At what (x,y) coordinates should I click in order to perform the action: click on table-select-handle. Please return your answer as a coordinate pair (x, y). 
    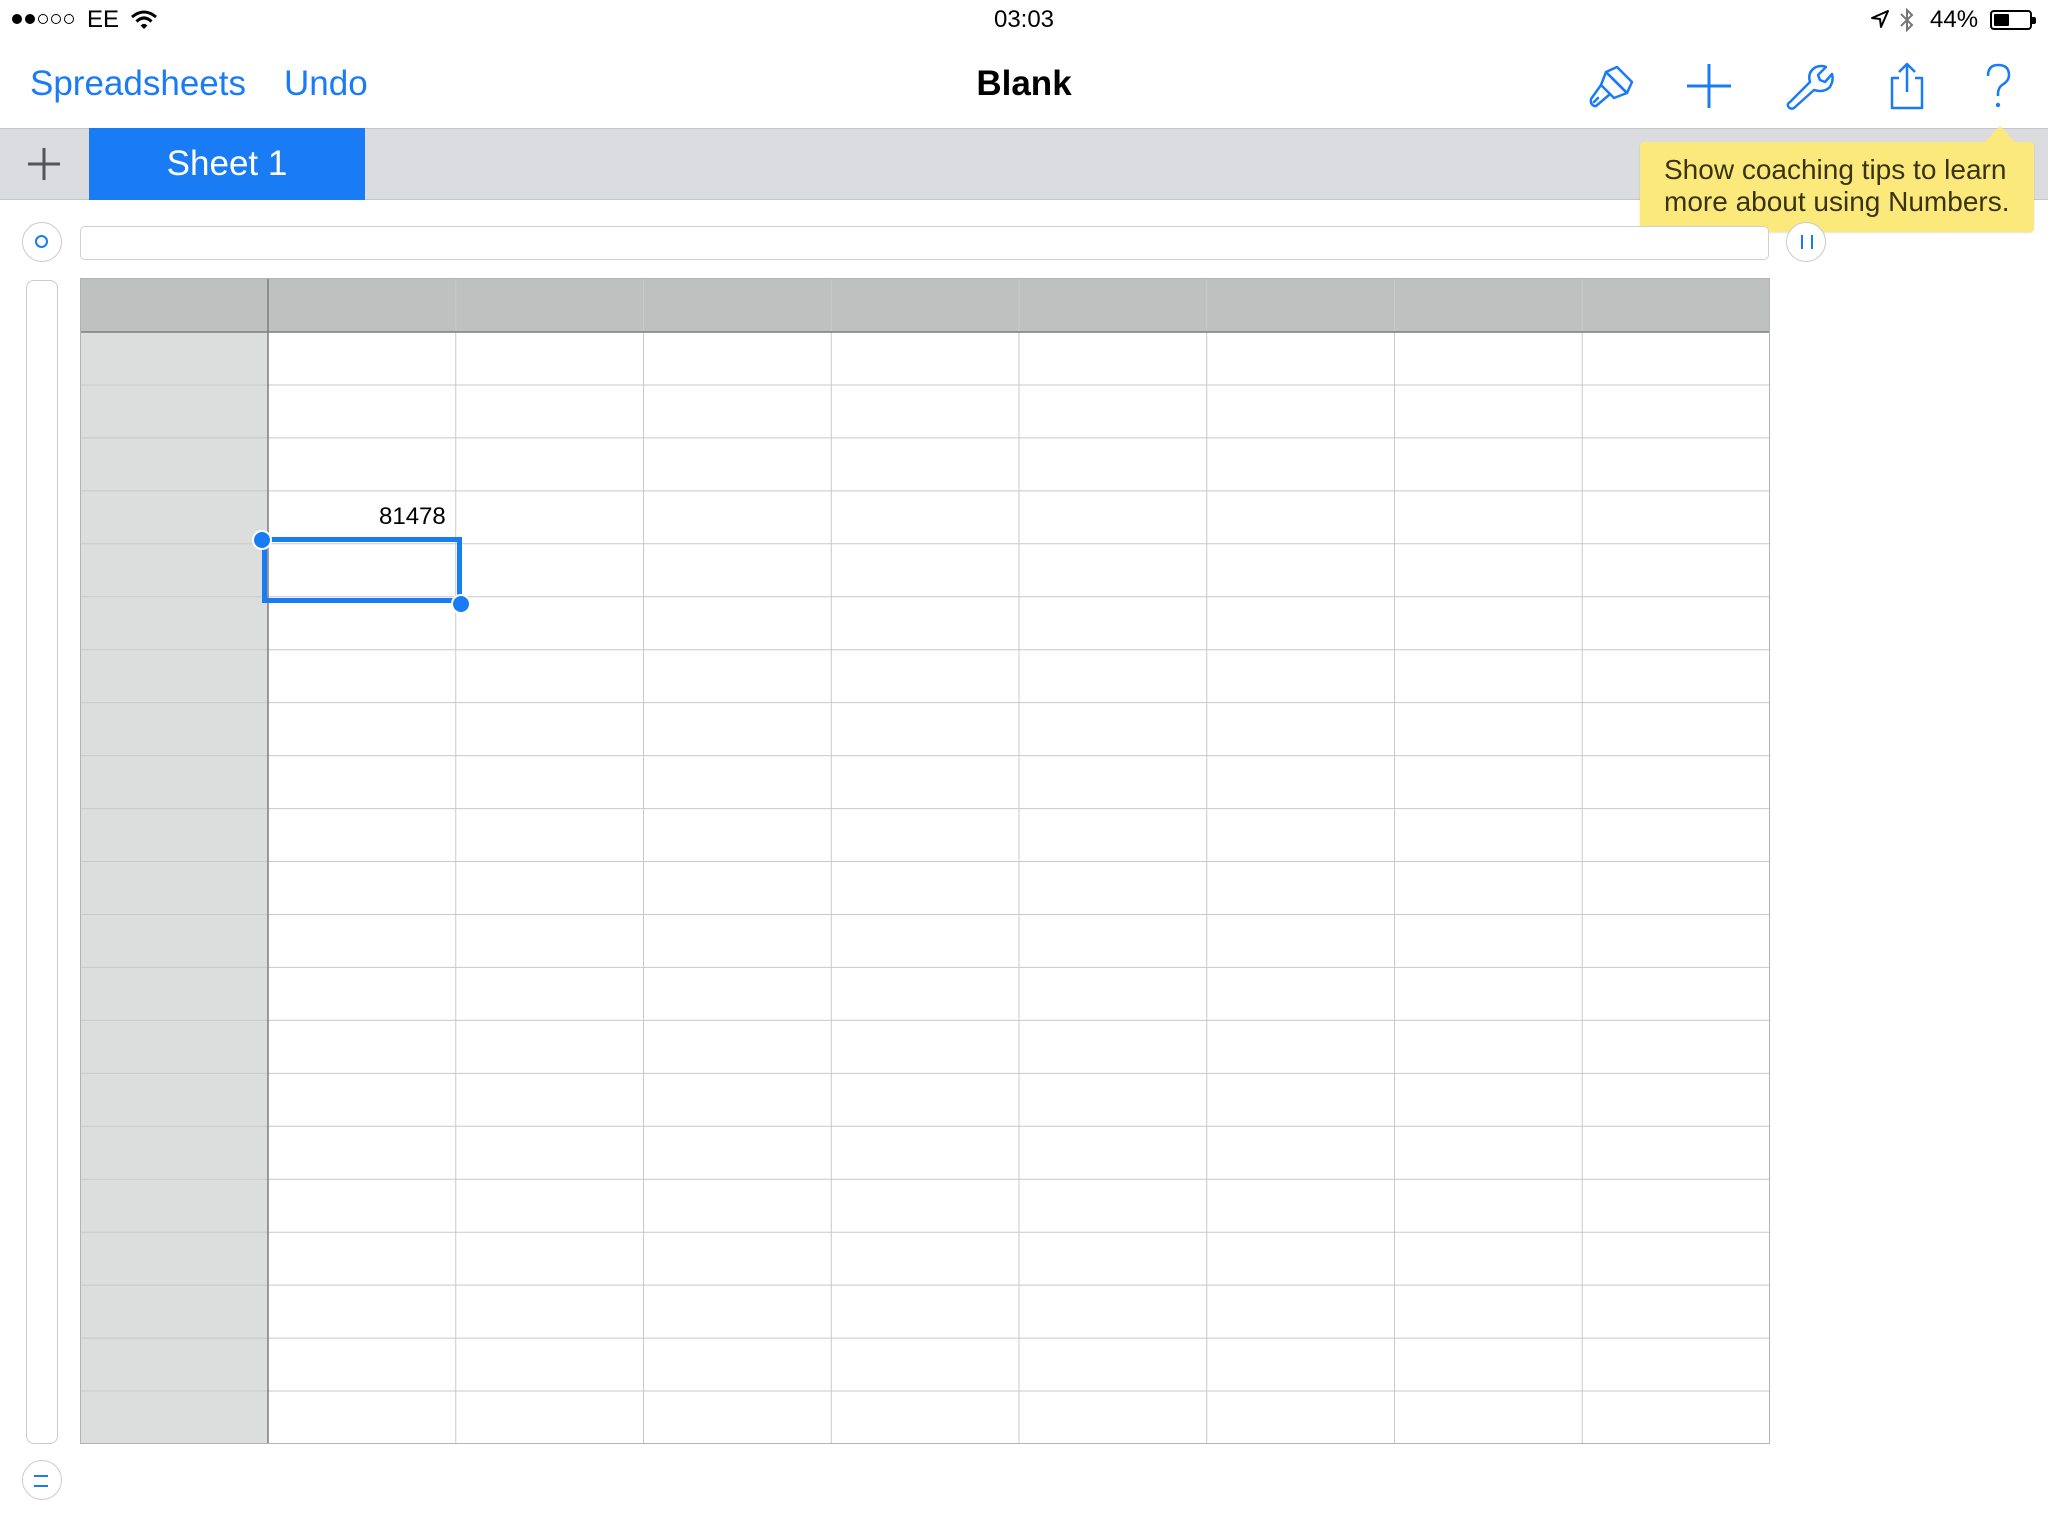
    Looking at the image, I should click on (42, 242).